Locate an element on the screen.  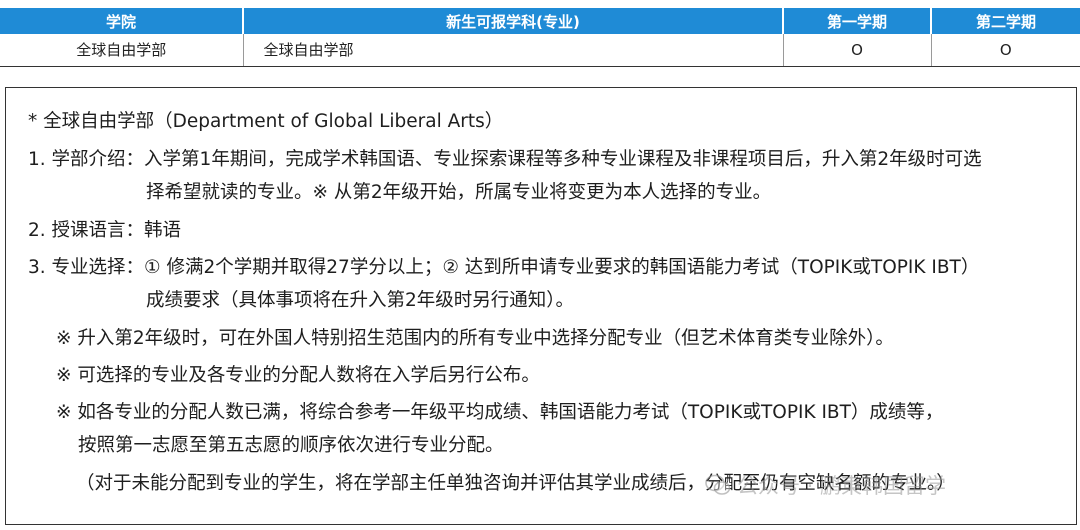
cell-major: 全球自由学部 is located at coordinates (513, 50).